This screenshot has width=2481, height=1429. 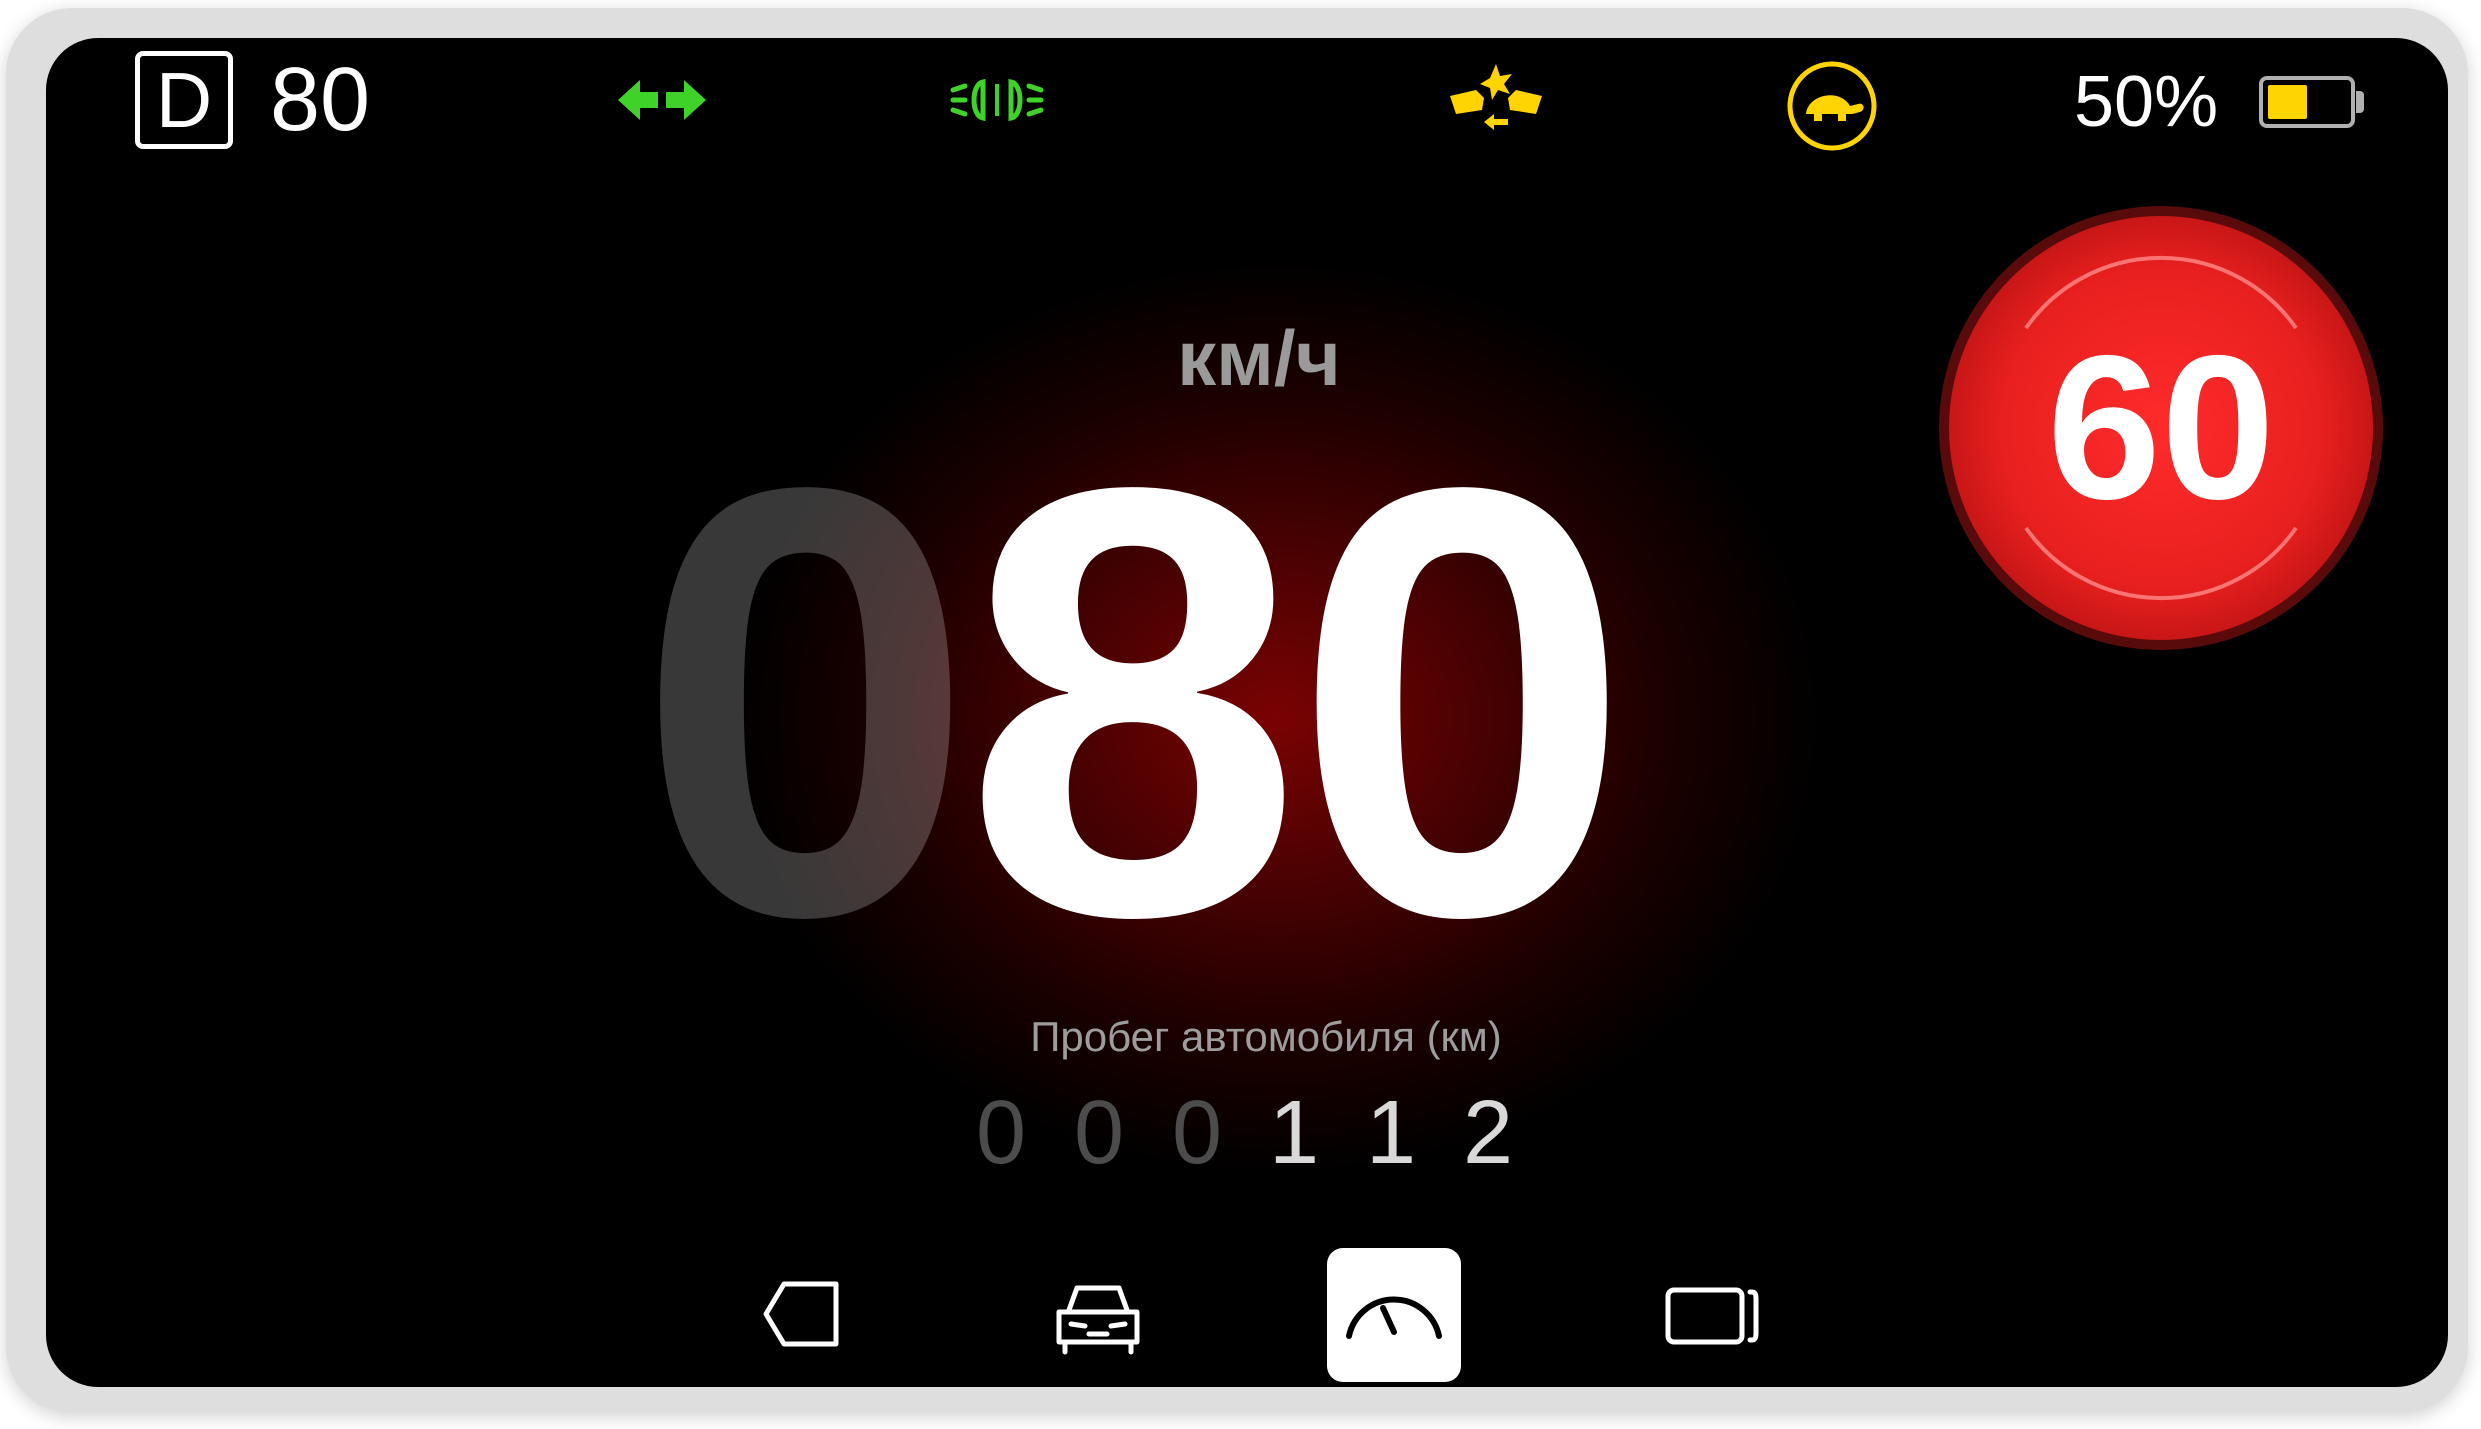 What do you see at coordinates (1394, 1317) in the screenshot?
I see `speedometer-icon` at bounding box center [1394, 1317].